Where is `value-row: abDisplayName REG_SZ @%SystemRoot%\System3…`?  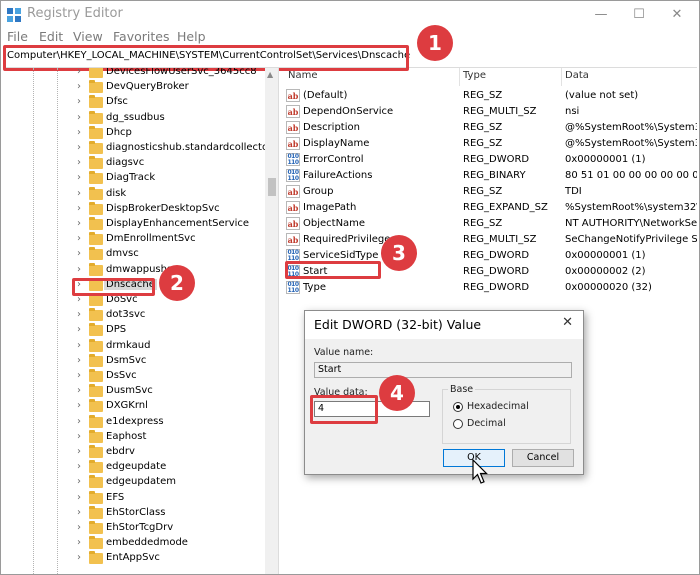
value-row: abDisplayName REG_SZ @%SystemRoot%\System3… is located at coordinates (489, 144).